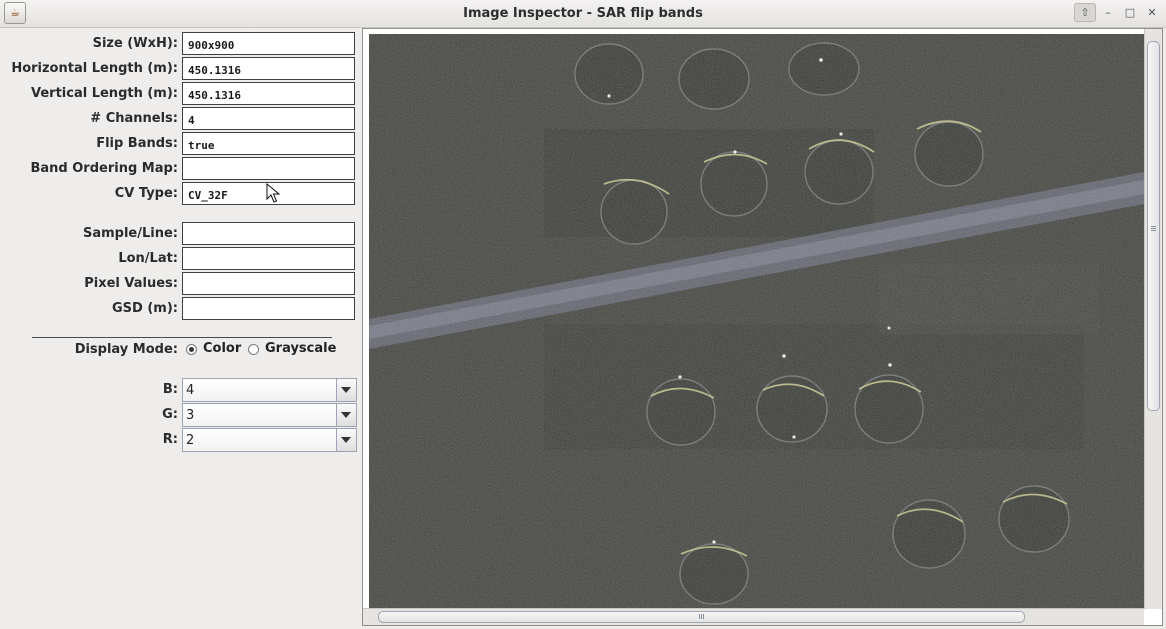  I want to click on band-b-select: 4, so click(269, 390).